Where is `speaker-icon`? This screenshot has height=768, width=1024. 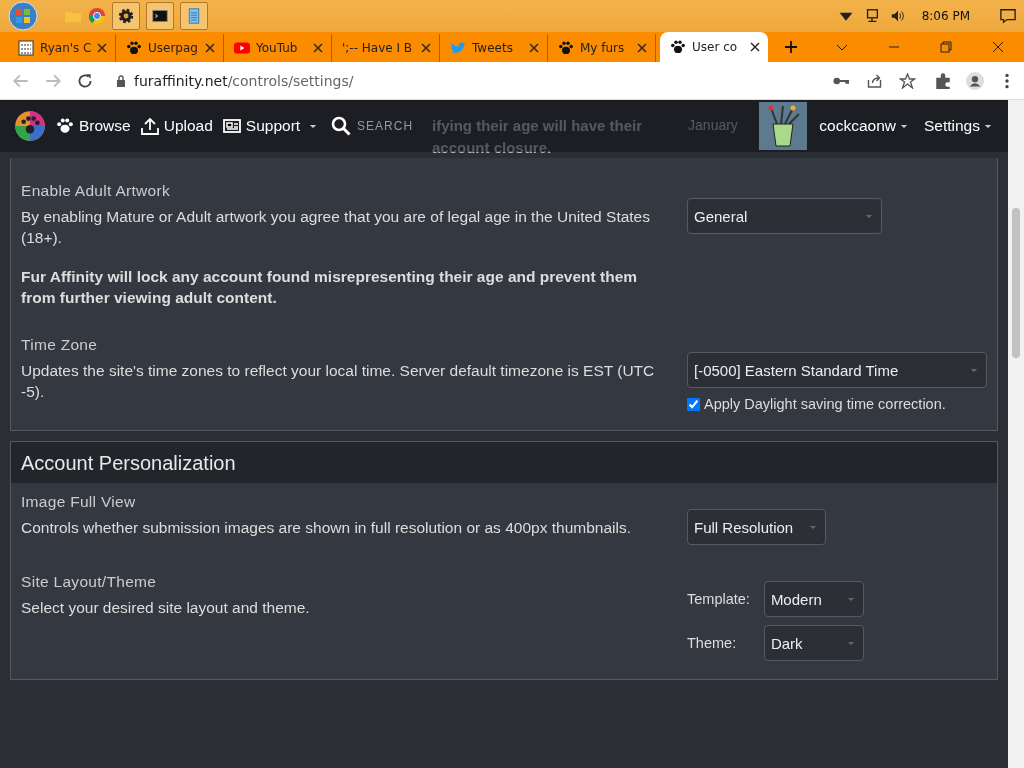
speaker-icon is located at coordinates (897, 16).